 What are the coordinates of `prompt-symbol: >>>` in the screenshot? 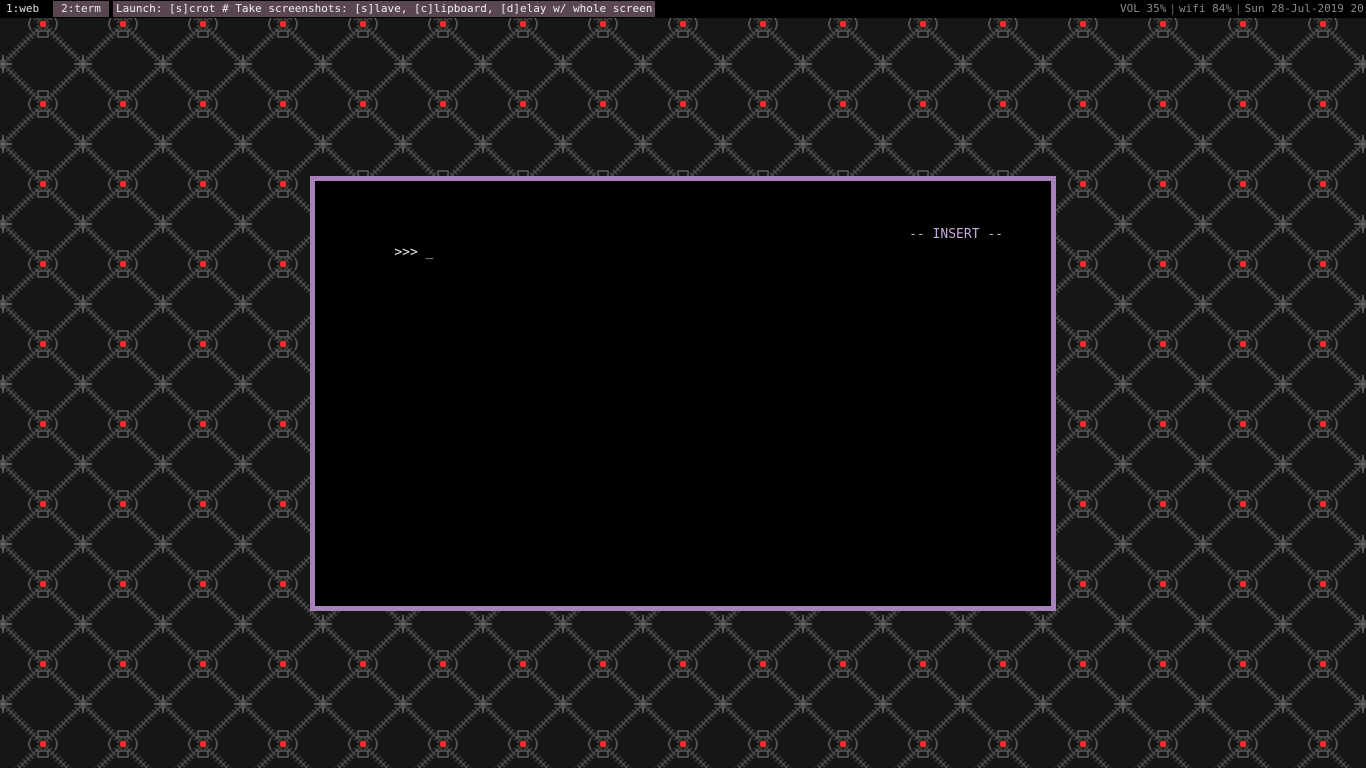 It's located at (406, 252).